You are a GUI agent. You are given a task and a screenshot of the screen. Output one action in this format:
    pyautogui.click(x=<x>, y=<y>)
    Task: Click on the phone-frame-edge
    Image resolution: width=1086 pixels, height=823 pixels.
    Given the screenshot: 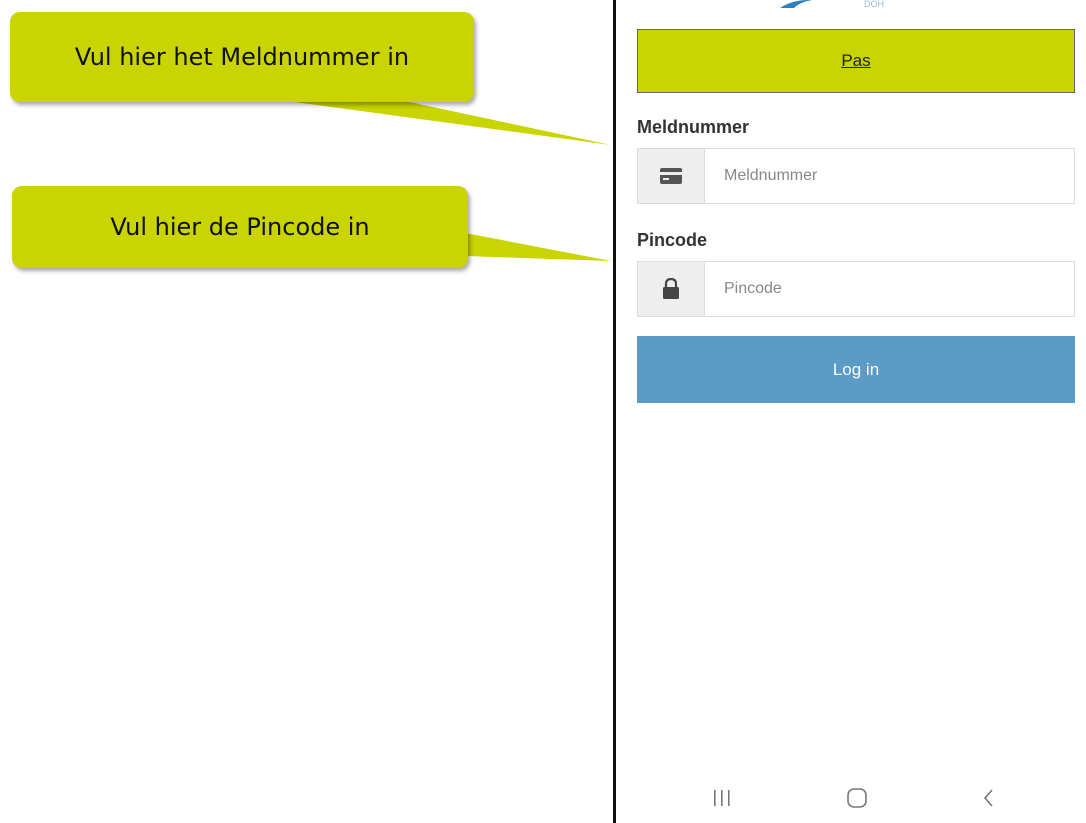 What is the action you would take?
    pyautogui.click(x=614, y=411)
    